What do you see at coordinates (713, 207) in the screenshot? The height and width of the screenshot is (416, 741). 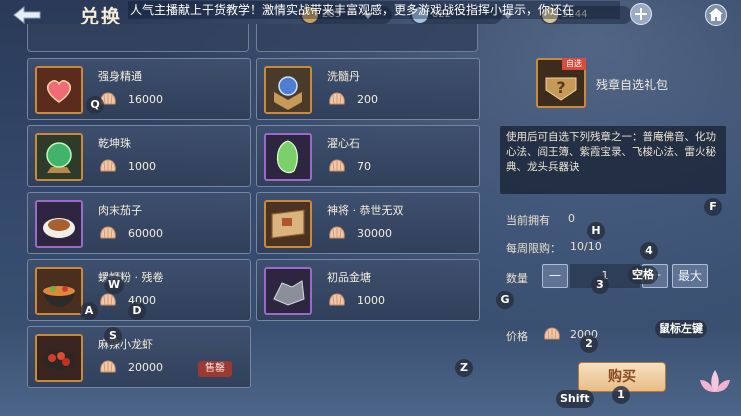 I see `key-hint-f: F` at bounding box center [713, 207].